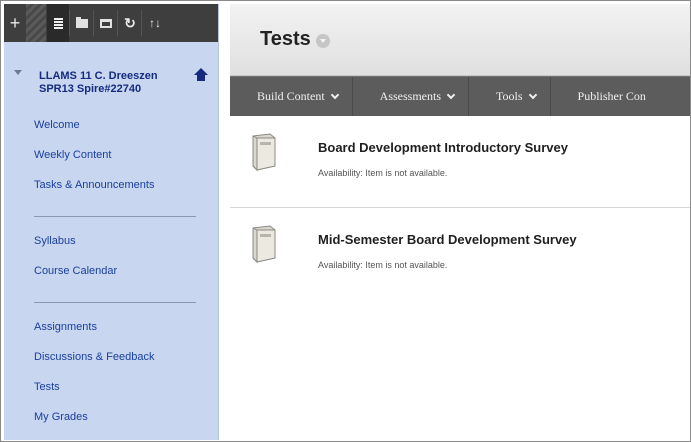  I want to click on assessments-menu: Assessments, so click(411, 96).